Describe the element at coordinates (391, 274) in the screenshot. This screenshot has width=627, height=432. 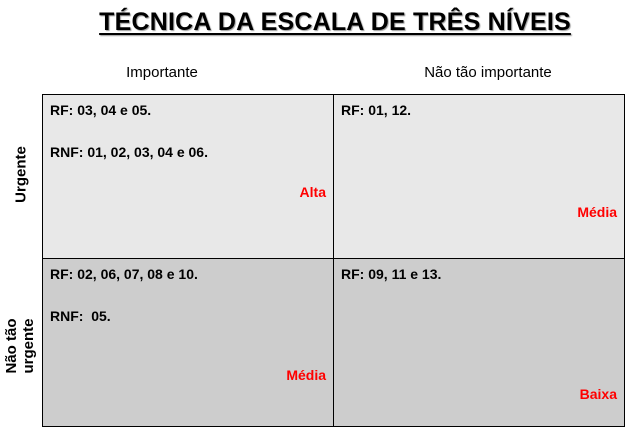
I see `cell-rf-list: RF: 09, 11 e 13.` at that location.